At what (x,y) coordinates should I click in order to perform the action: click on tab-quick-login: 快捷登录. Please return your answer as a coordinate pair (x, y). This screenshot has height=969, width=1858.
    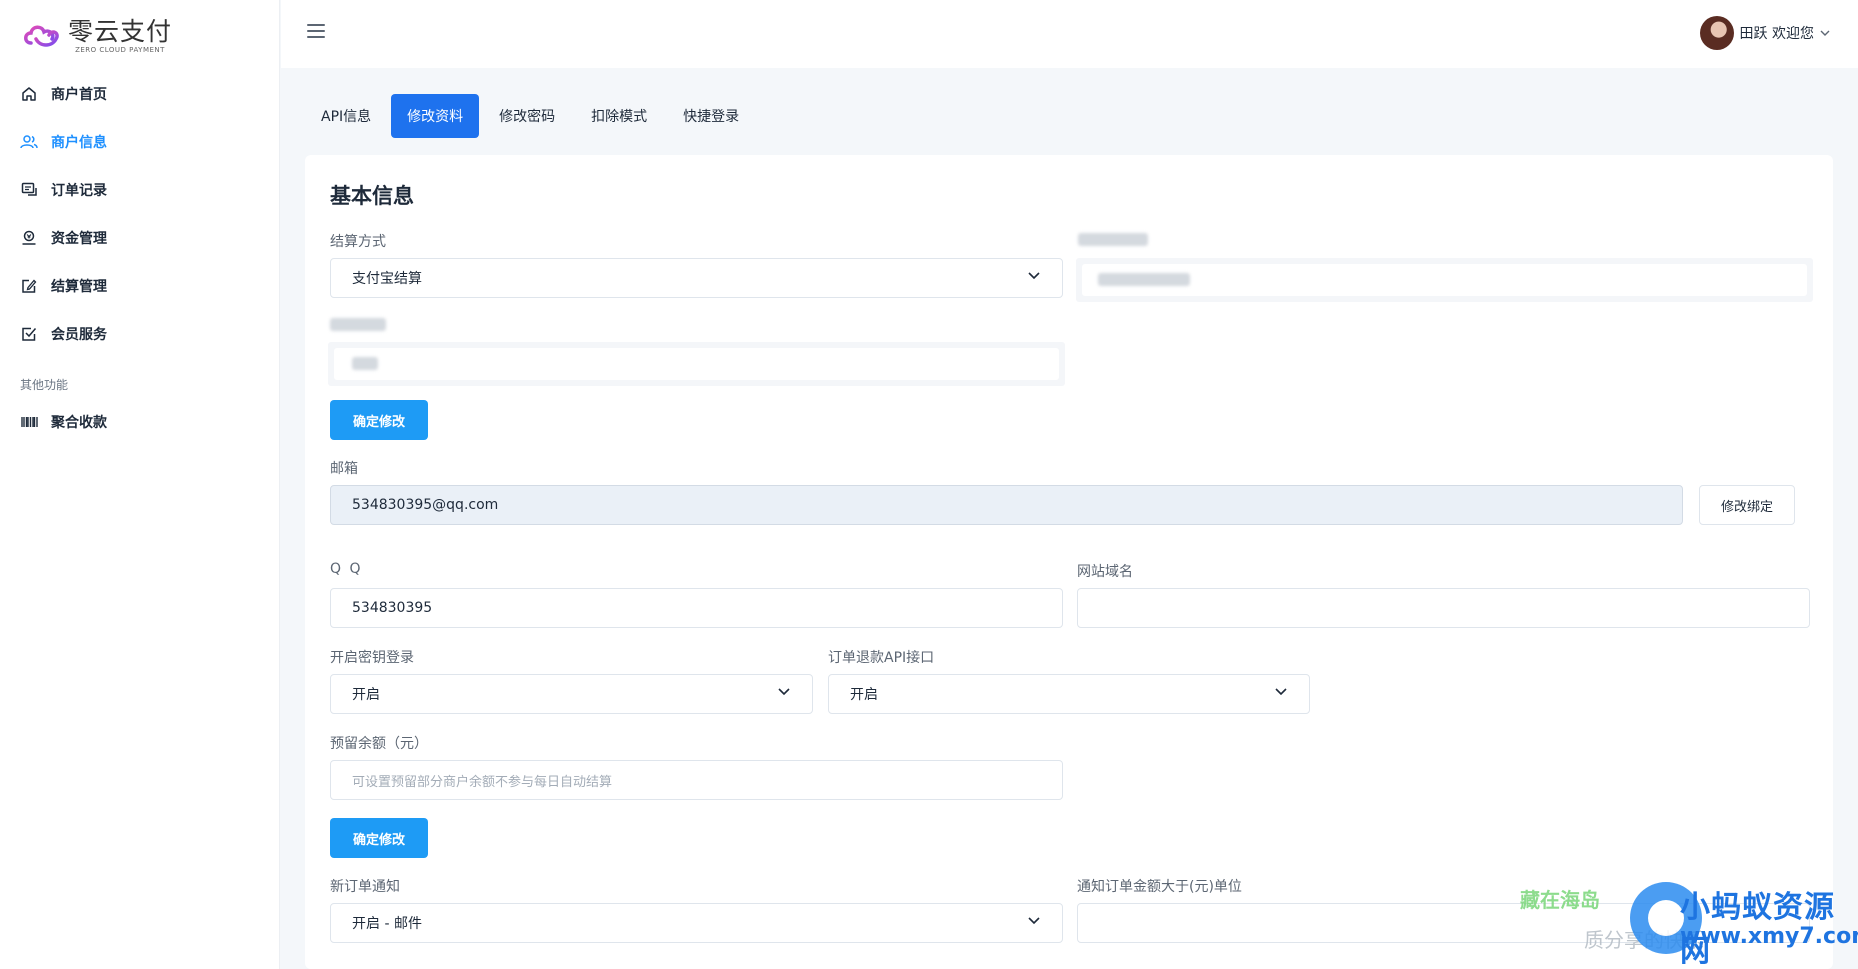
    Looking at the image, I should click on (711, 116).